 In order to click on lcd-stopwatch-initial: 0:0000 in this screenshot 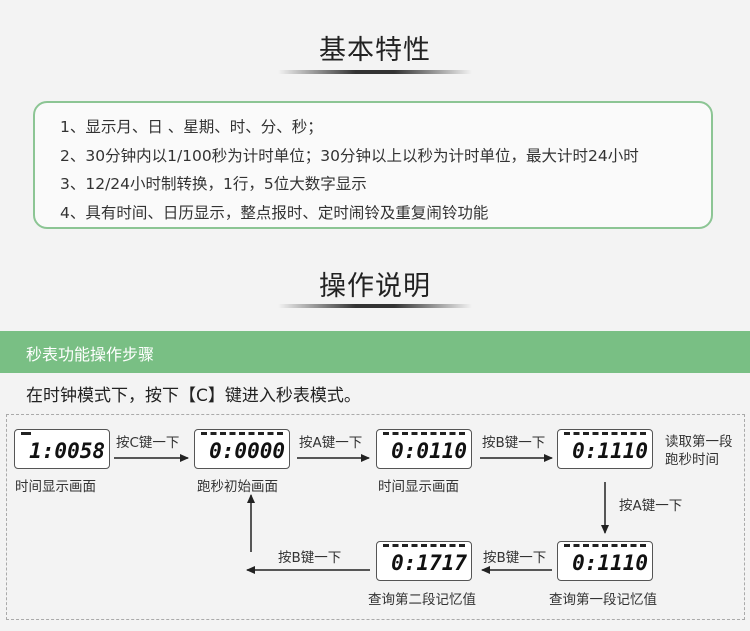, I will do `click(242, 449)`.